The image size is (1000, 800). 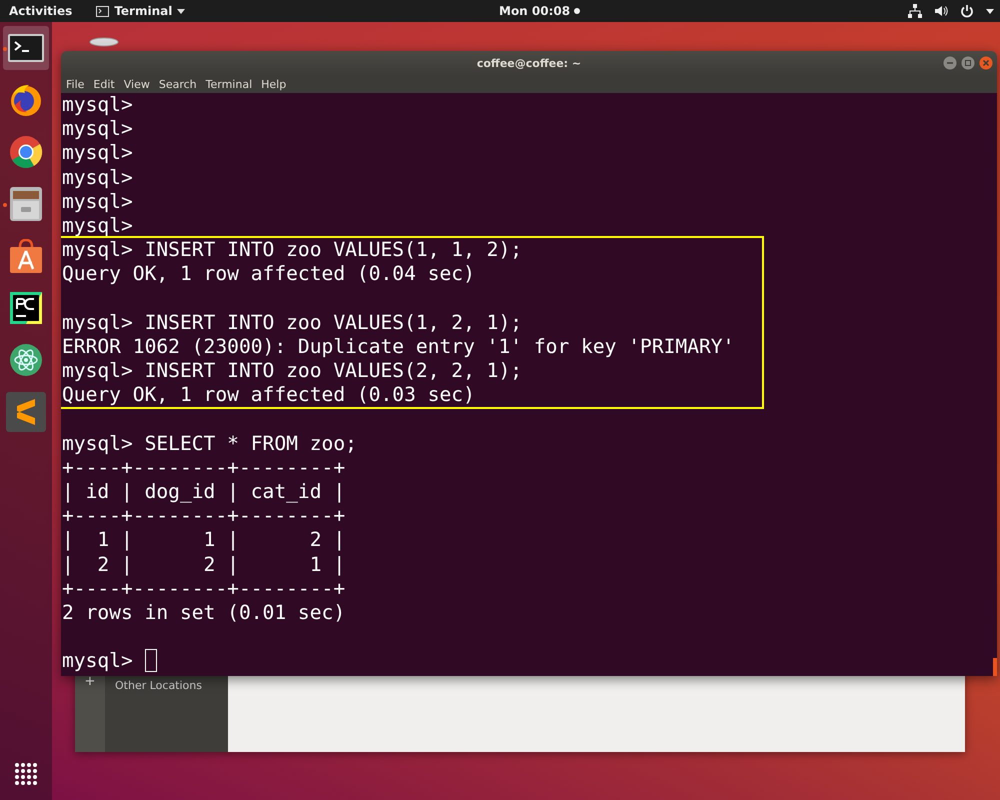 I want to click on shopping-bag-icon, so click(x=26, y=256).